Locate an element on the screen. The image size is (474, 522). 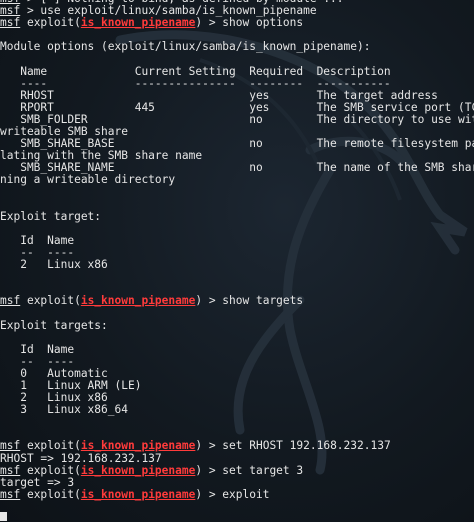
terminal-text: RHOST => 192.168.232.137 is located at coordinates (81, 458).